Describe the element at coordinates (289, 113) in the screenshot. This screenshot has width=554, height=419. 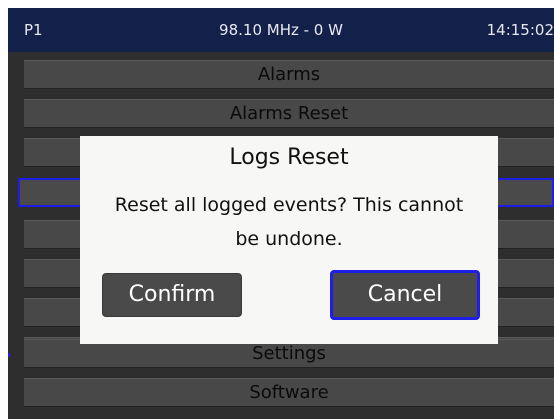
I see `menu-item-alarms-reset: Alarms Reset` at that location.